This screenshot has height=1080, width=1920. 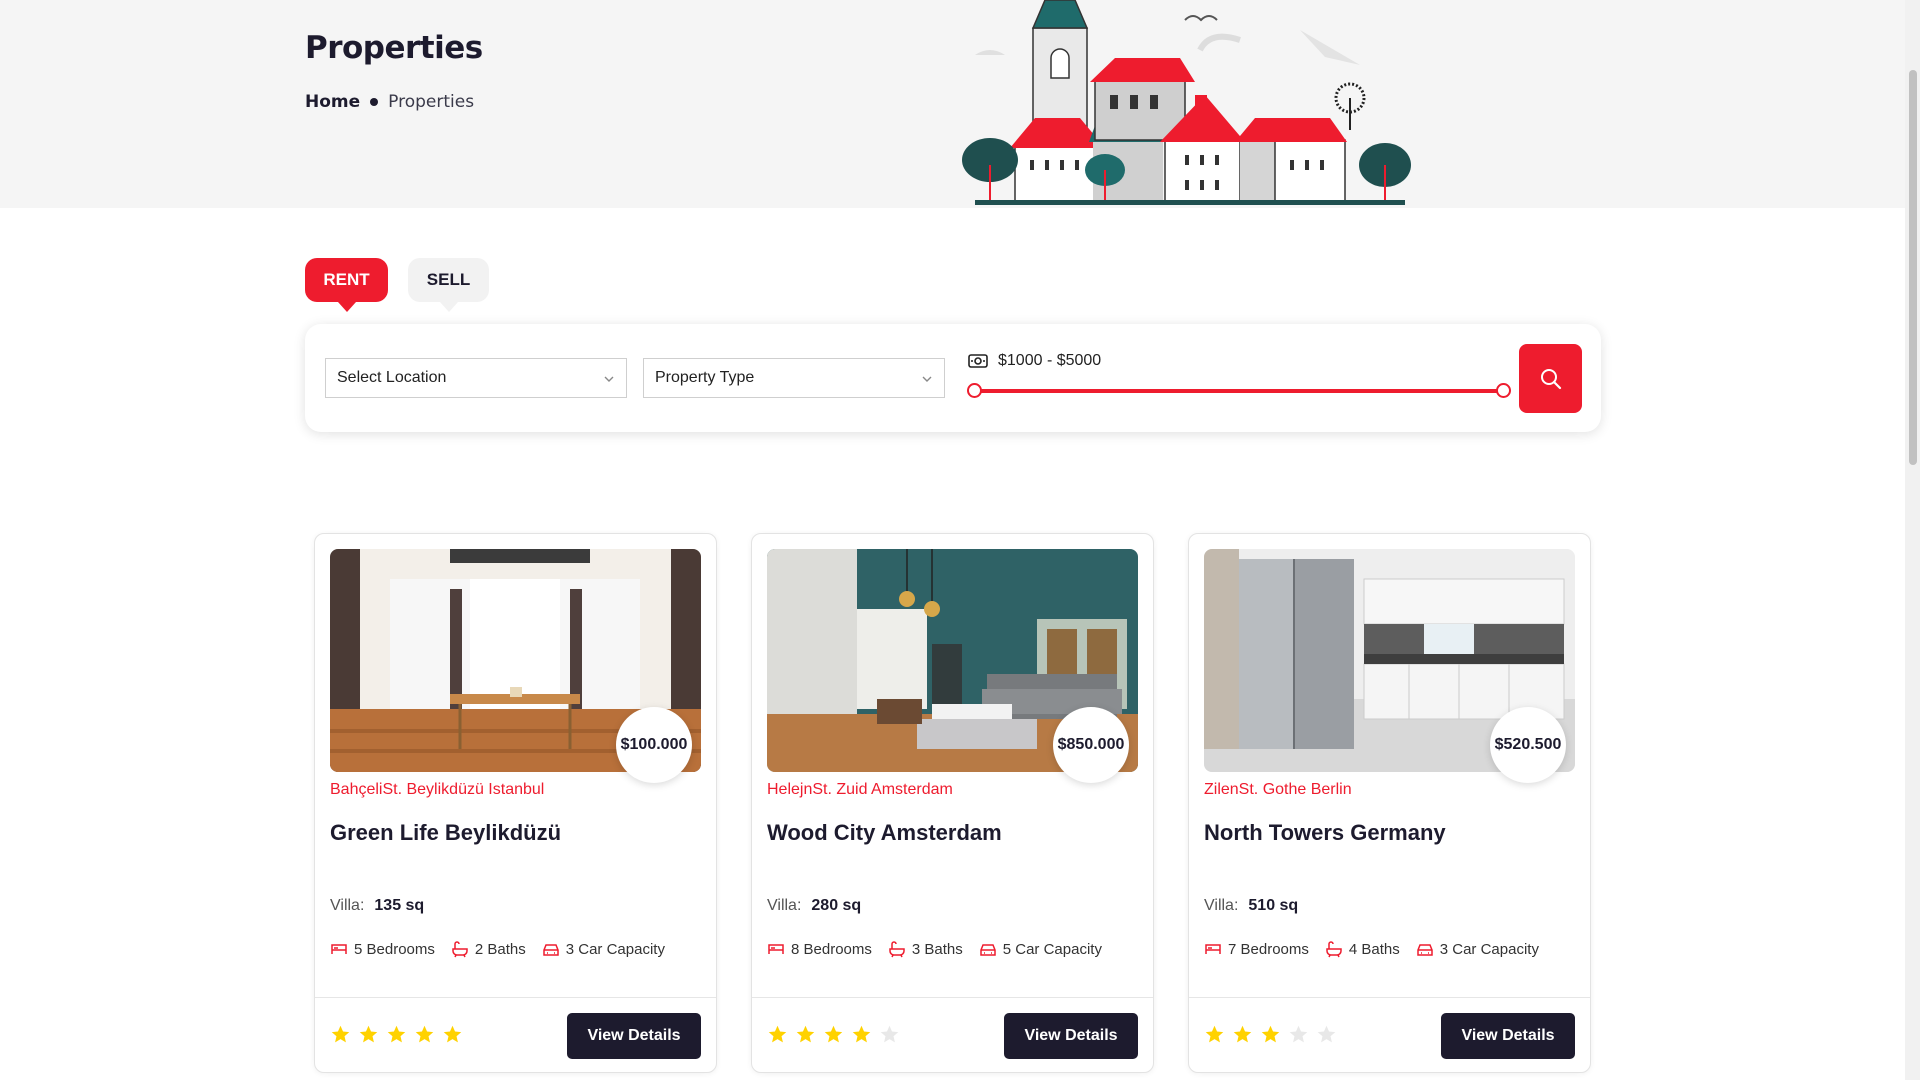 I want to click on price-range-label: $1000 - $5000, so click(x=1034, y=361).